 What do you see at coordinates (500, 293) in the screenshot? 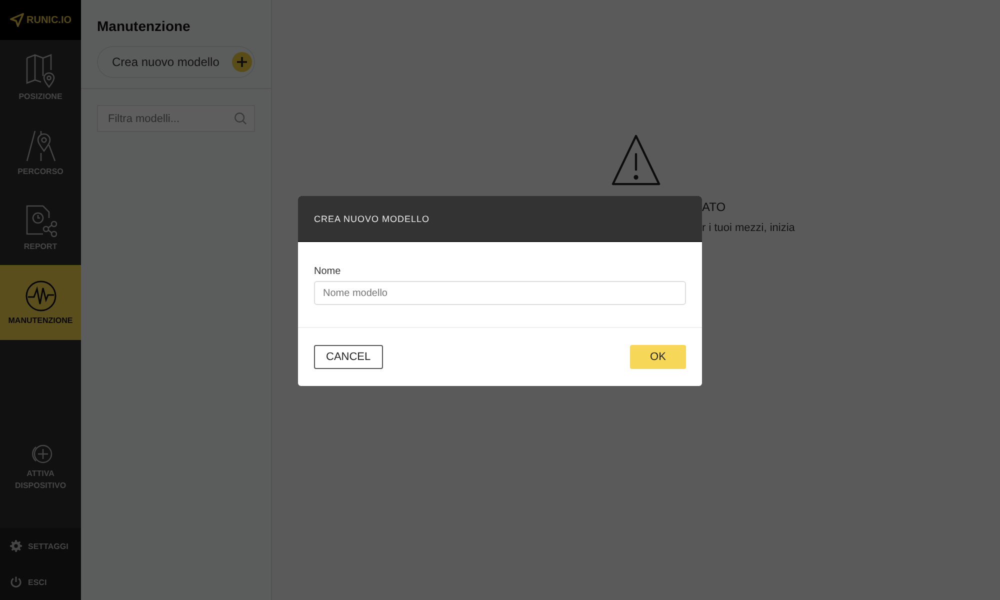
I see `name-input-field: Nome modello` at bounding box center [500, 293].